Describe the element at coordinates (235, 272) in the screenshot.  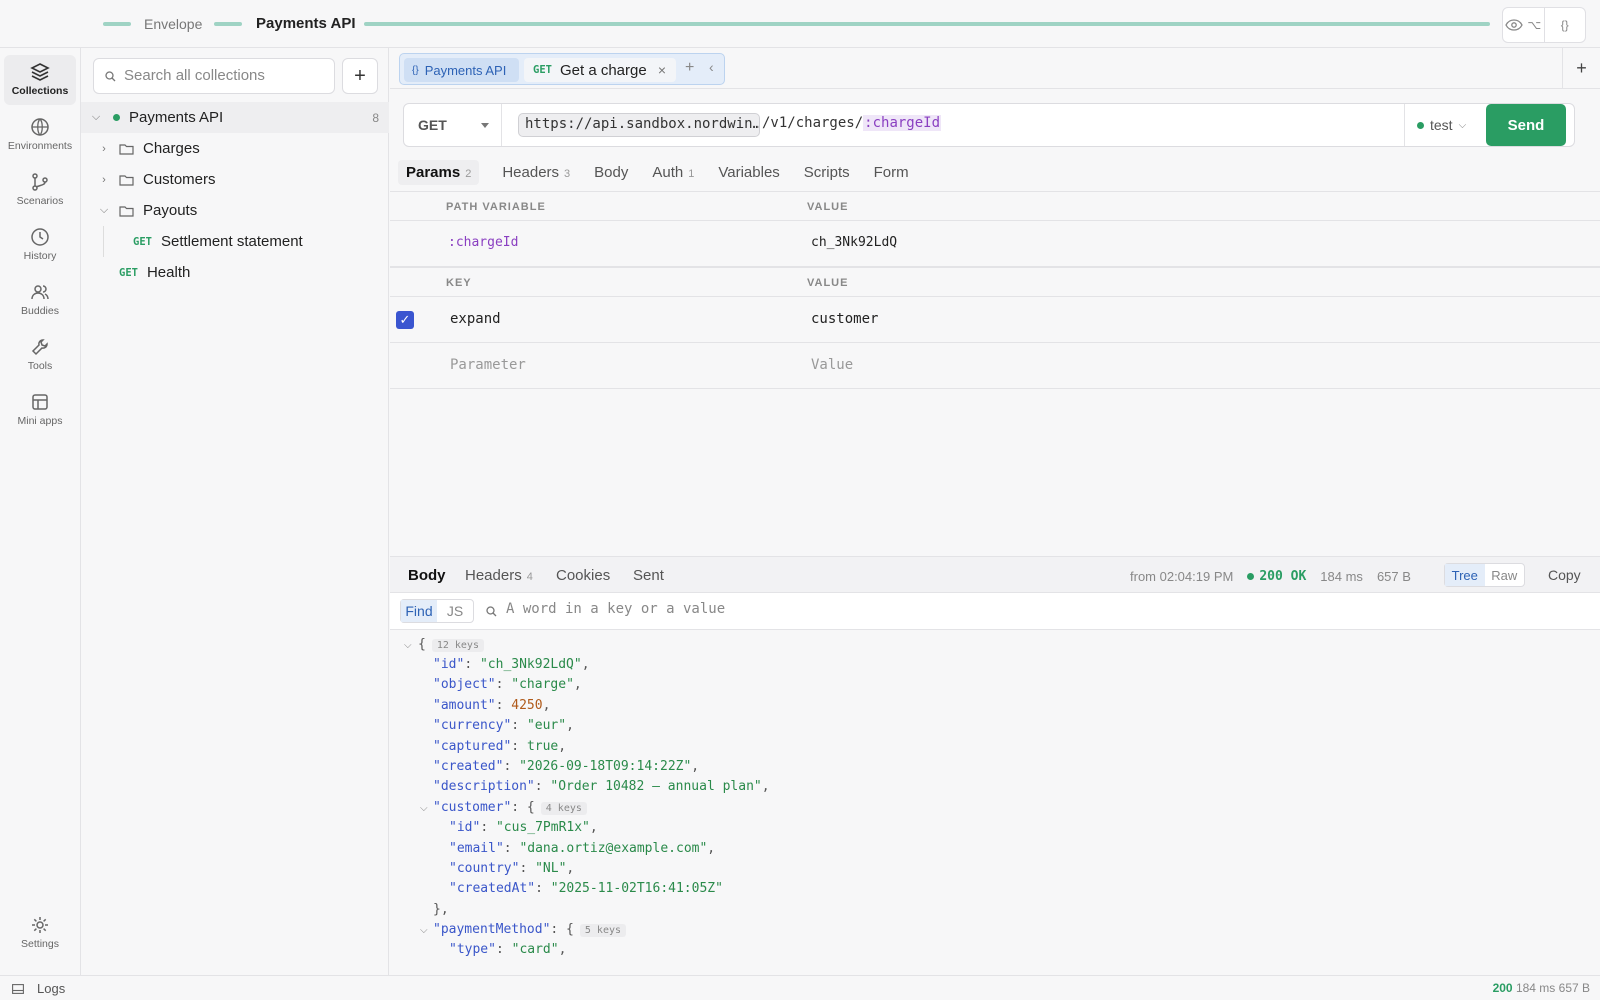
I see `tree-request-health: GET Health` at that location.